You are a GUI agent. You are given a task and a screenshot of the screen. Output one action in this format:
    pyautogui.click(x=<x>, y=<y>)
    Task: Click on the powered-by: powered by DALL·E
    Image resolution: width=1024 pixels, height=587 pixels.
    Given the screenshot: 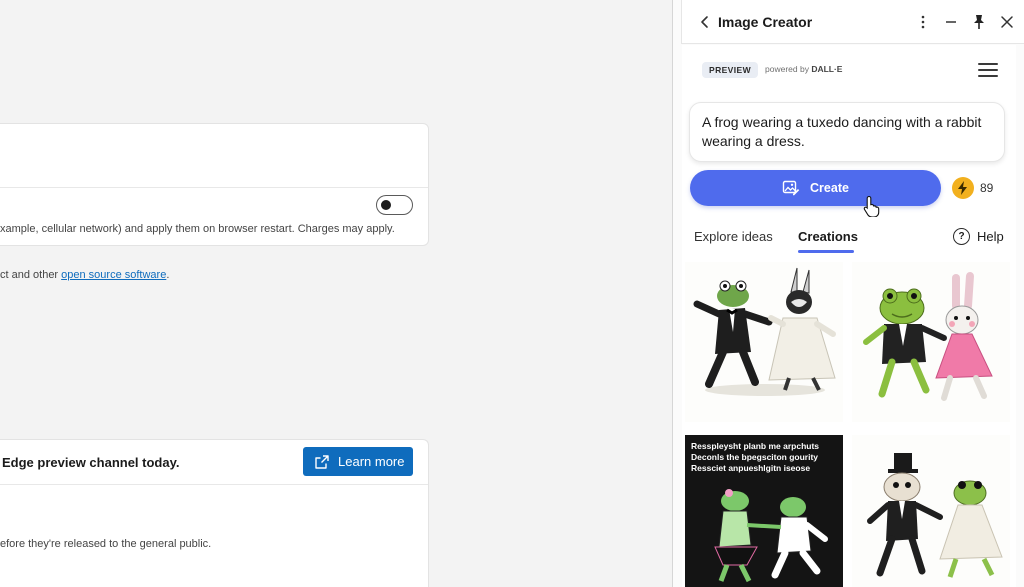 What is the action you would take?
    pyautogui.click(x=803, y=69)
    